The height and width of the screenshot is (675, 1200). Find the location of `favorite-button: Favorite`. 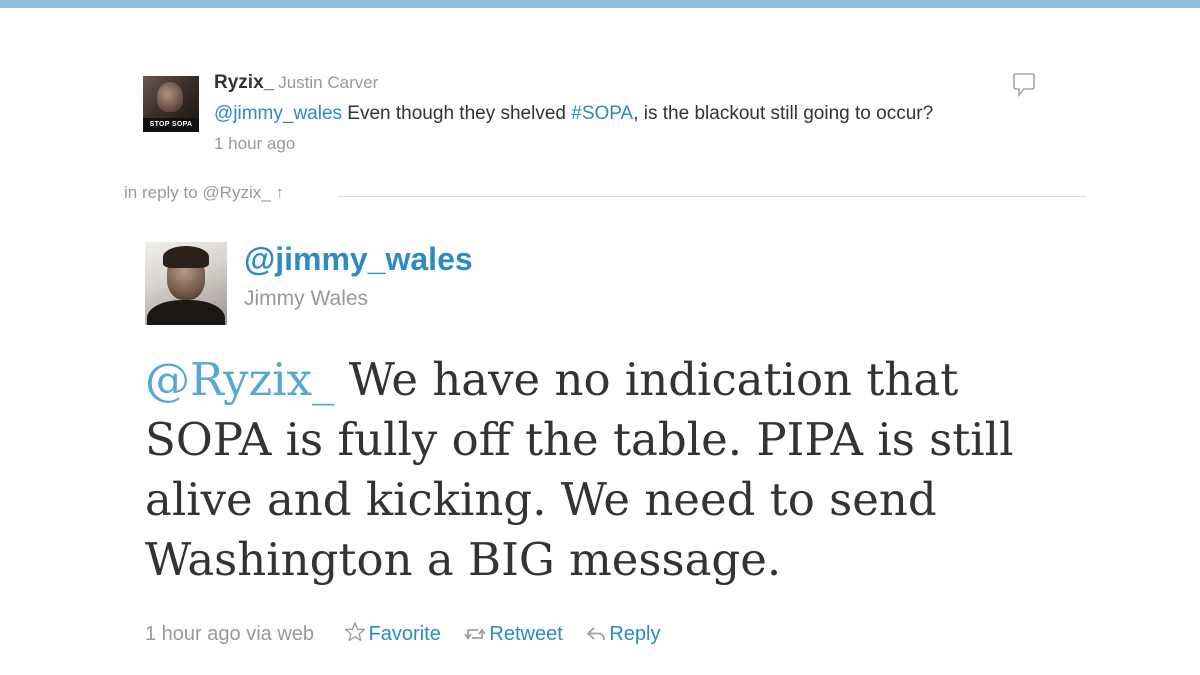

favorite-button: Favorite is located at coordinates (392, 633).